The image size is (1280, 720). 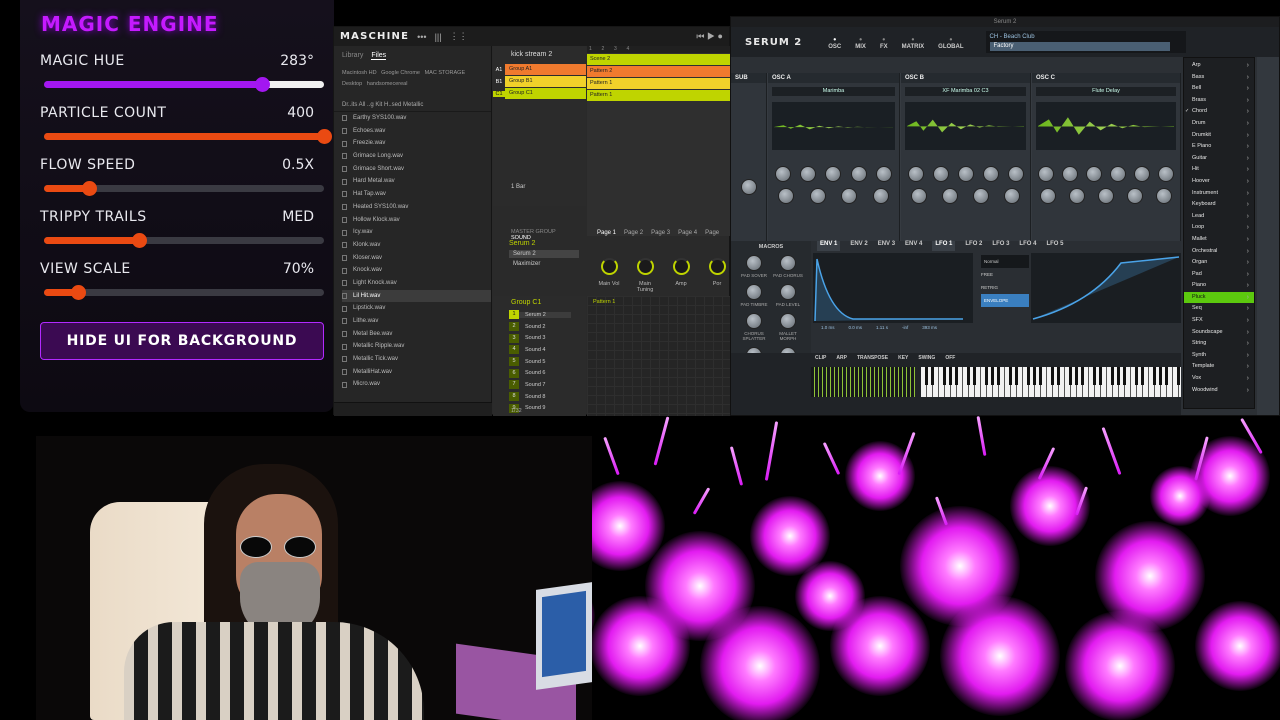 I want to click on tab-mix: MIX, so click(x=860, y=42).